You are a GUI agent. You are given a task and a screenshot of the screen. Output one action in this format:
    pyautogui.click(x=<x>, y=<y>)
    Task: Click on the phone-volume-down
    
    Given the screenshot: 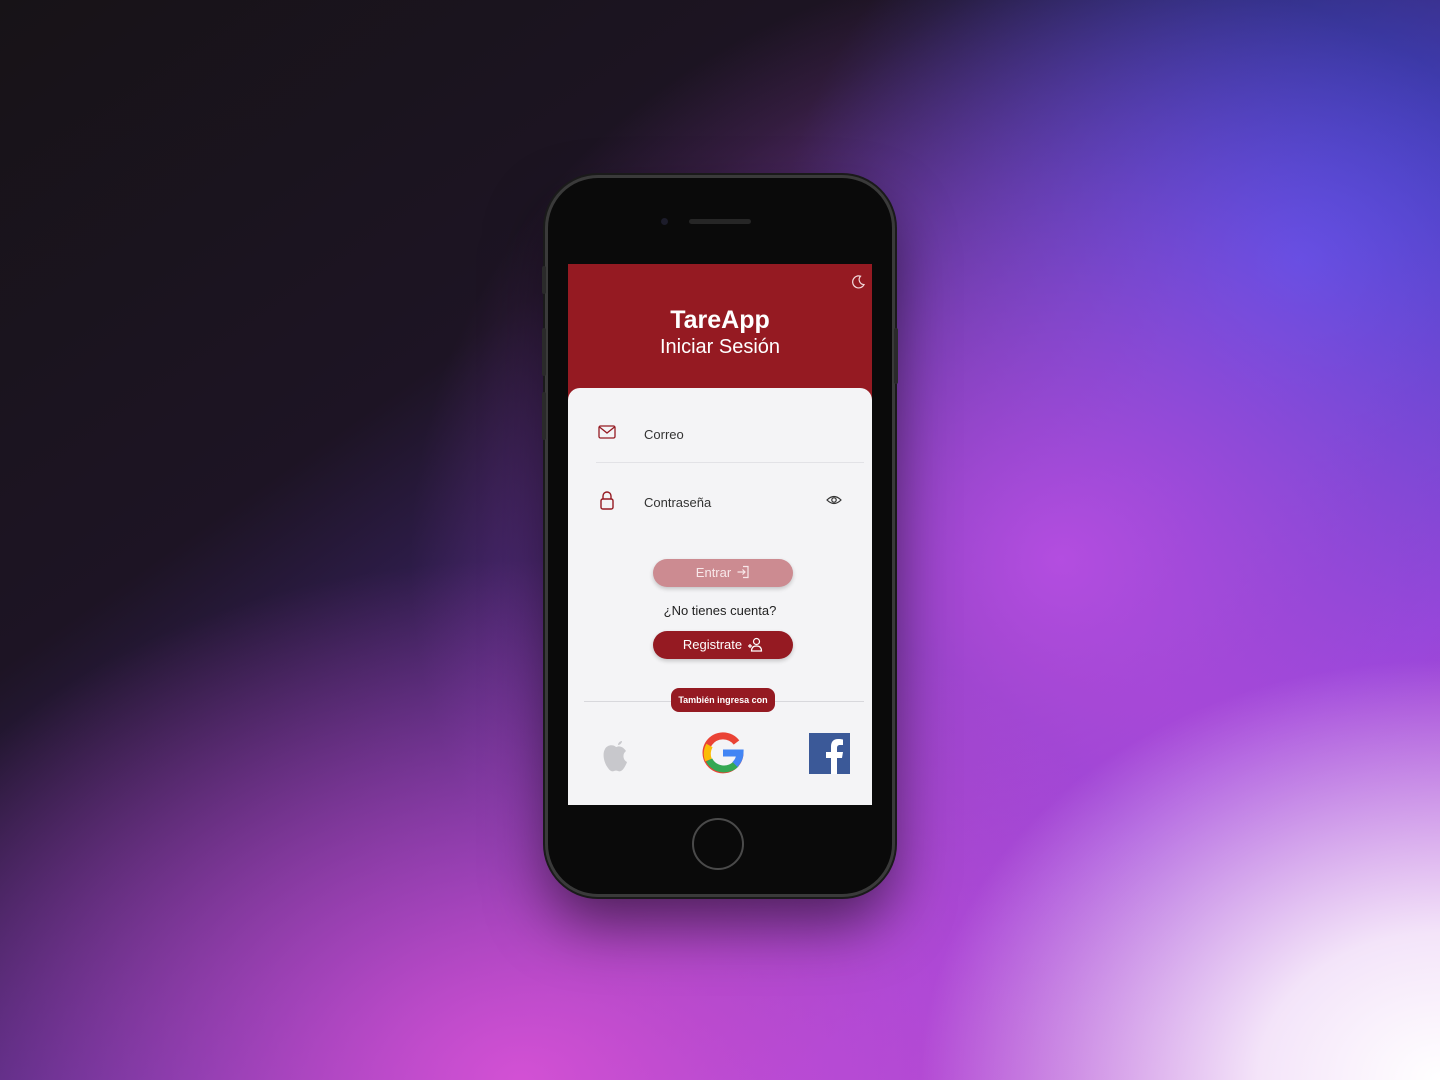 What is the action you would take?
    pyautogui.click(x=544, y=416)
    